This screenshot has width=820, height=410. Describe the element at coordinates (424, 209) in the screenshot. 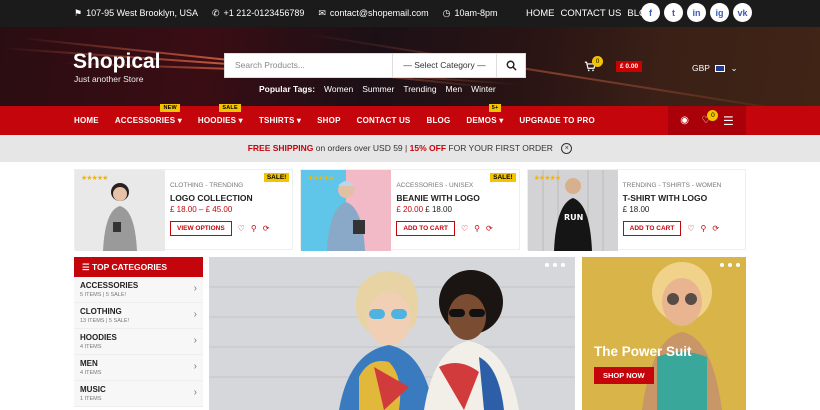

I see `product-price: £ 20.00 £ 18.00` at that location.